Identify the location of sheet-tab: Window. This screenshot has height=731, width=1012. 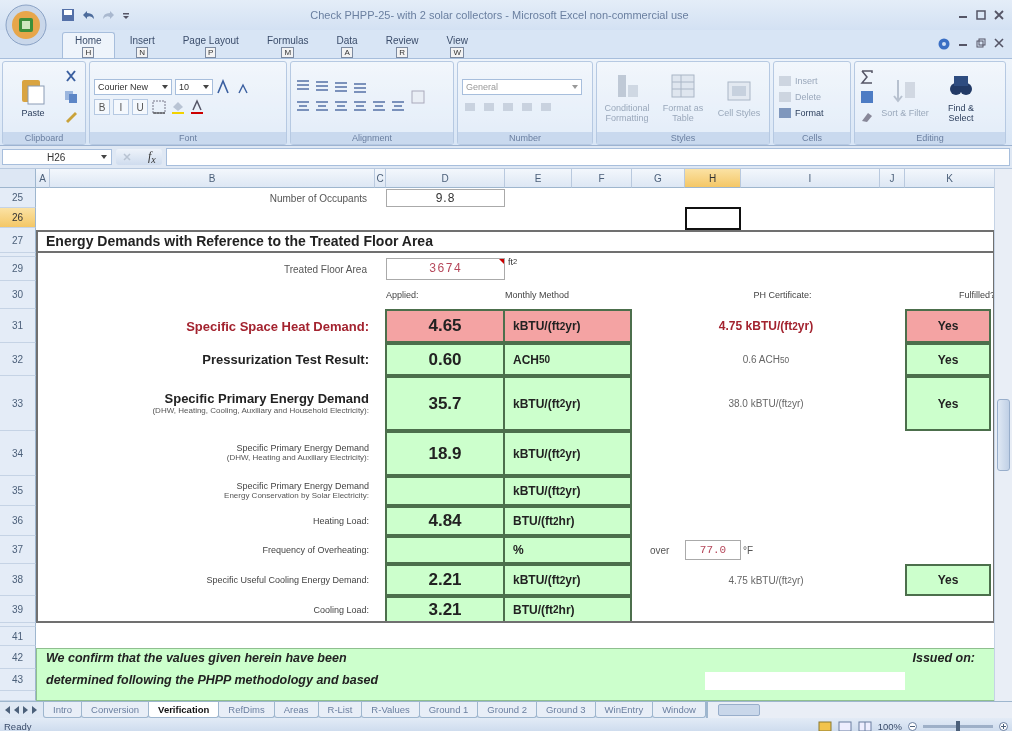
(679, 710).